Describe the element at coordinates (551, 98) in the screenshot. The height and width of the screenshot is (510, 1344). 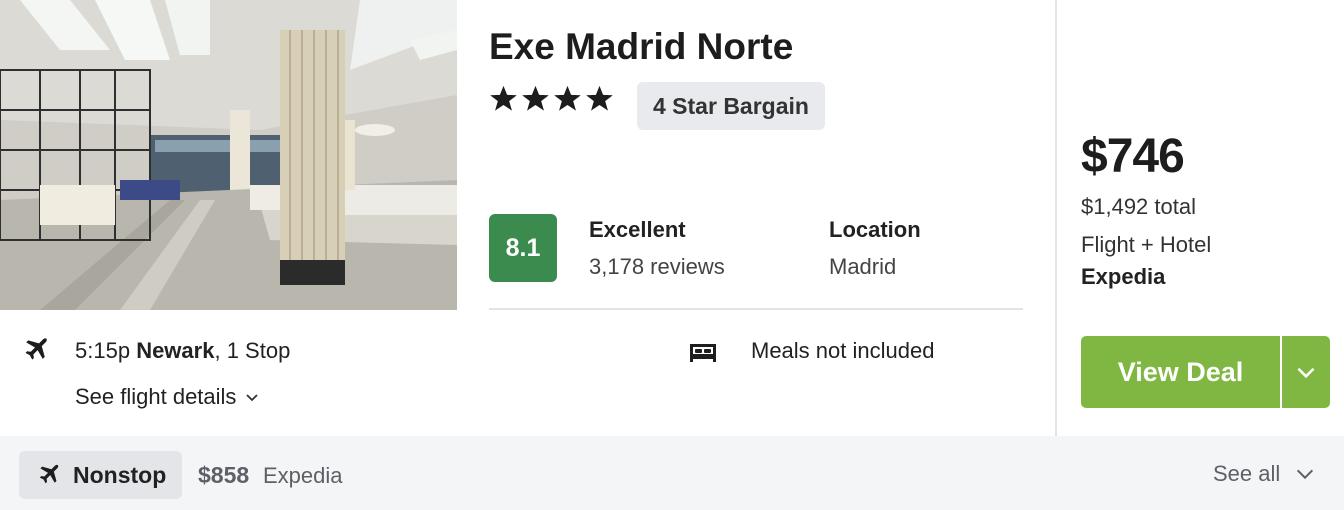
I see `star-rating` at that location.